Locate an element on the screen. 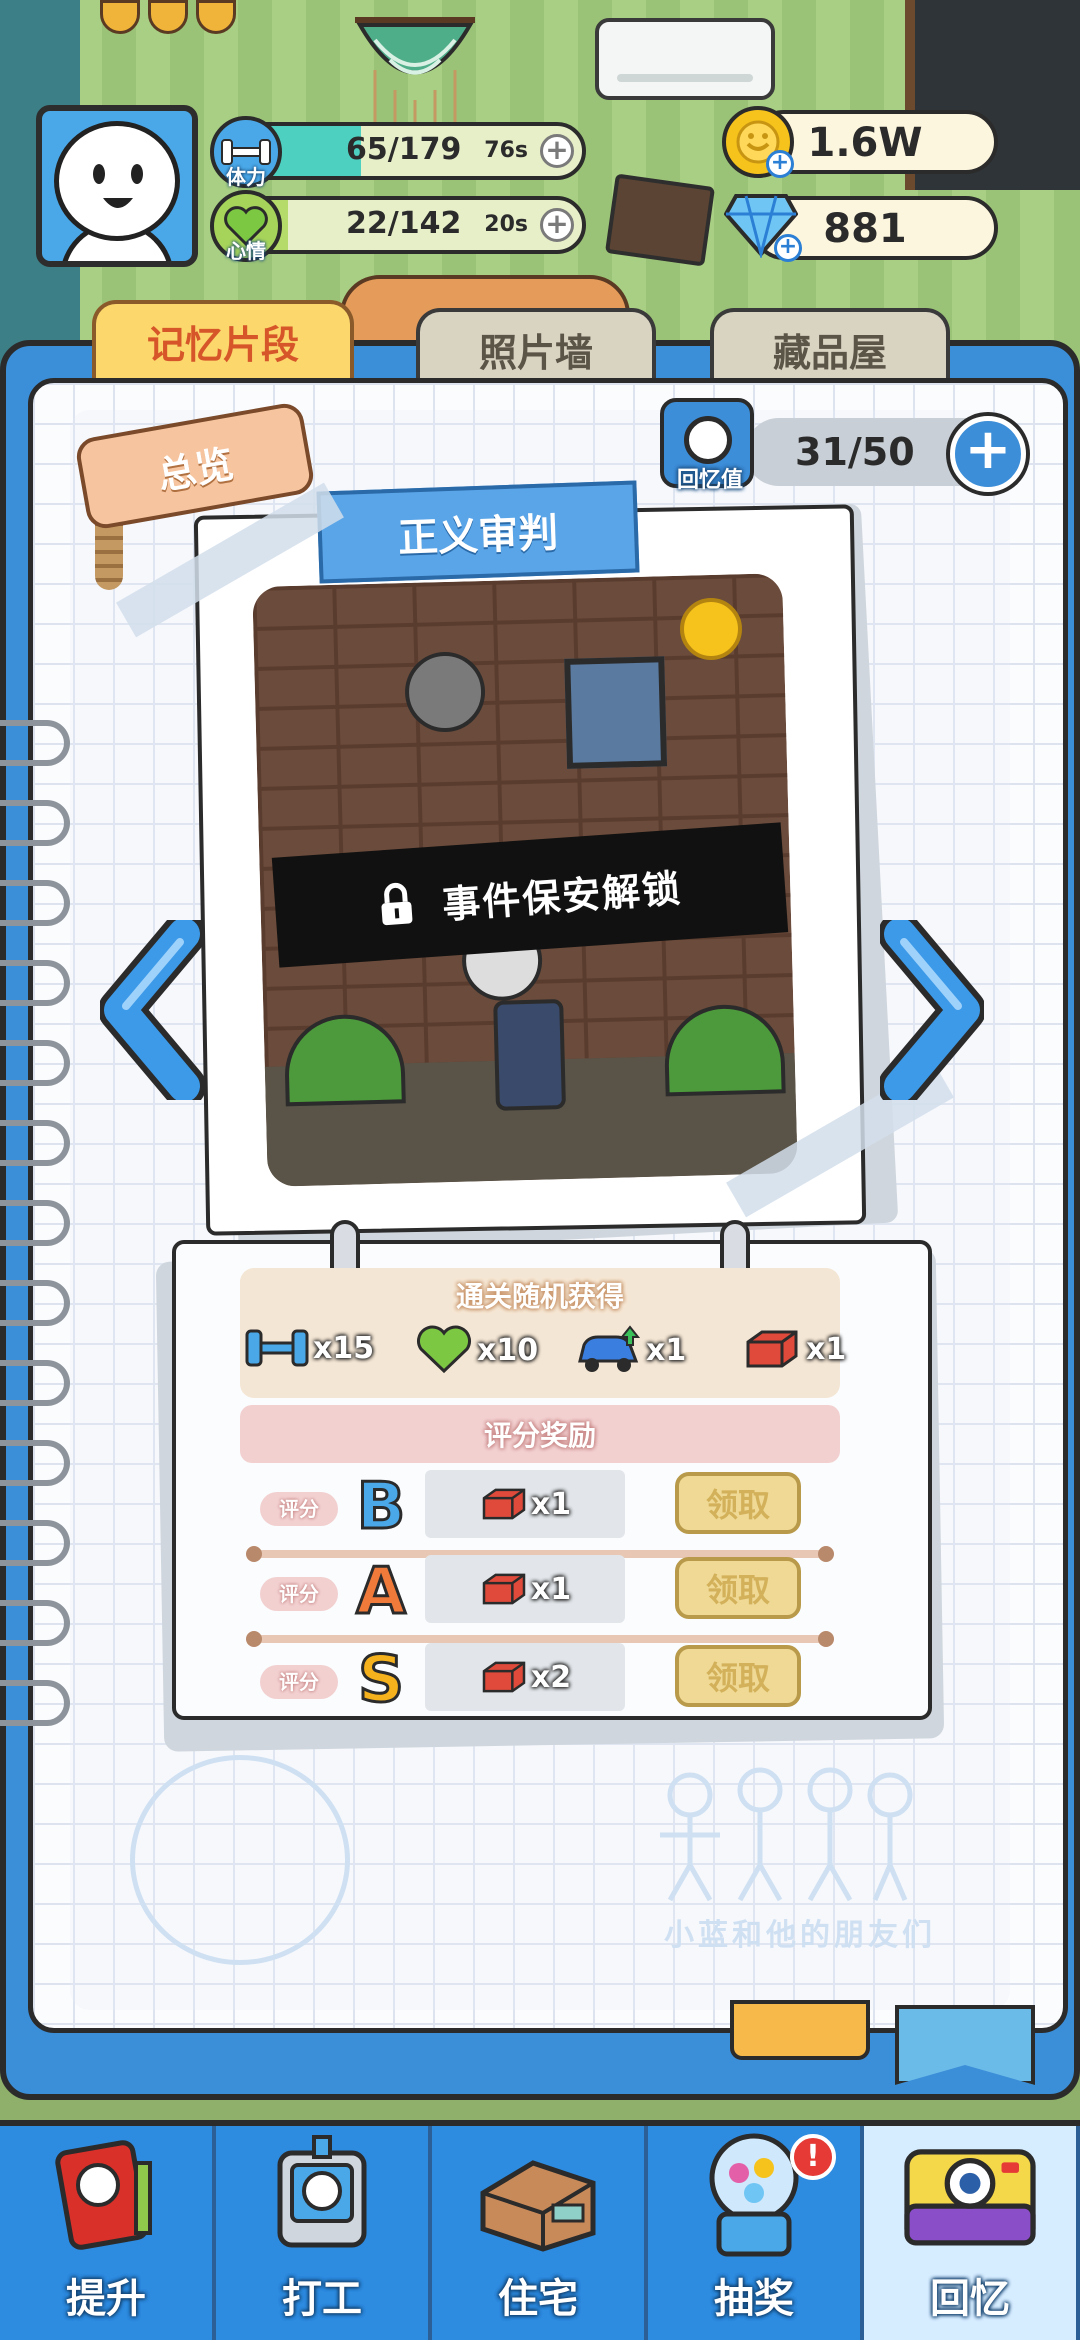 The height and width of the screenshot is (2340, 1080). nav-lottery: 抽奖 ! is located at coordinates (756, 2233).